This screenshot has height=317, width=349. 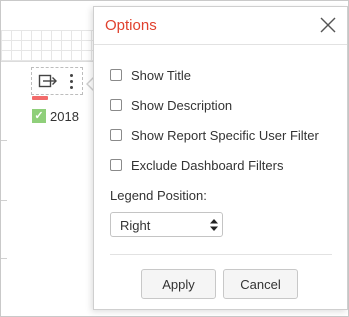 I want to click on option-exclude-dashboard-filters: Exclude Dashboard Filters, so click(x=196, y=165).